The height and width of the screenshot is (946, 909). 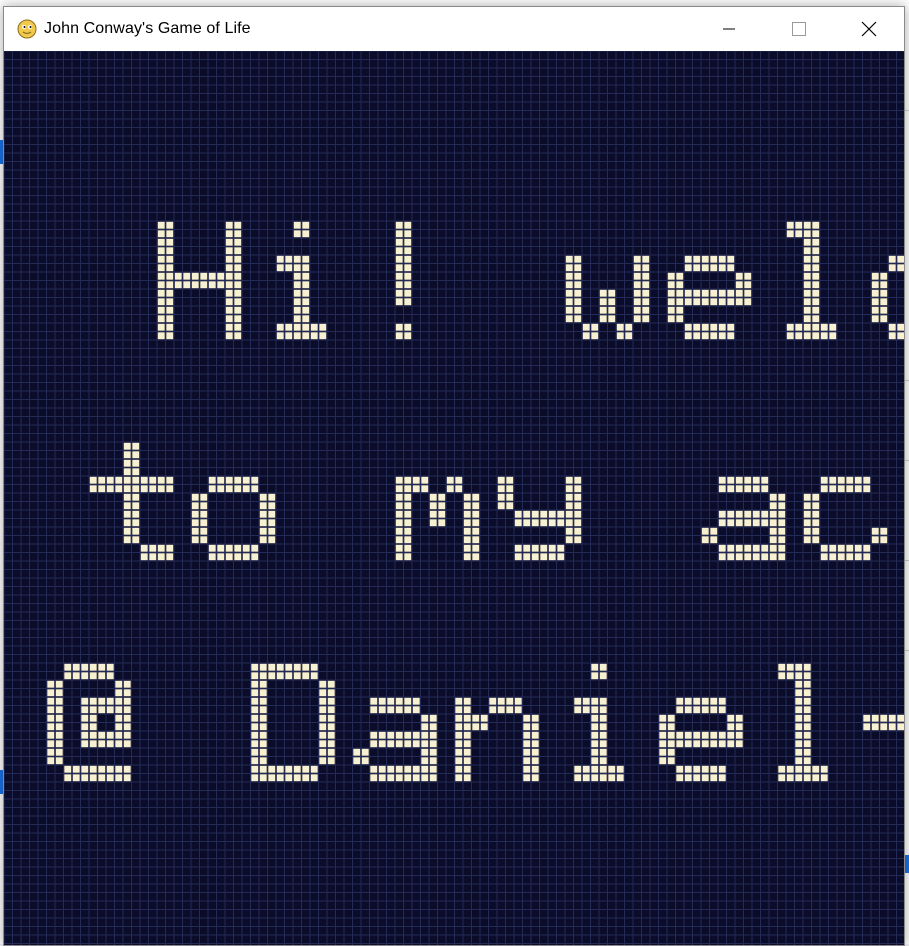 I want to click on minimize-button, so click(x=729, y=29).